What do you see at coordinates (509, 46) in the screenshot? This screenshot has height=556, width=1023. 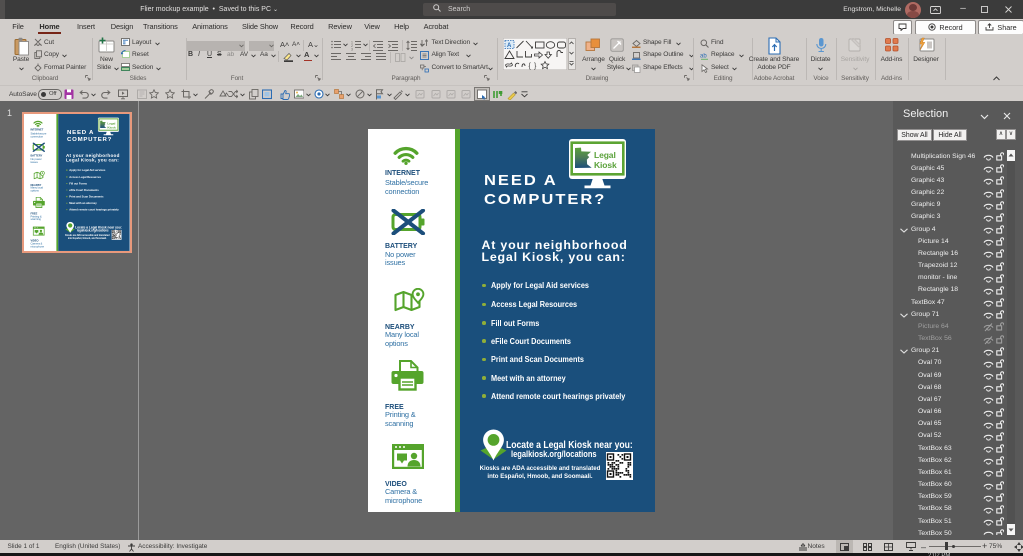 I see `svg-text: A` at bounding box center [509, 46].